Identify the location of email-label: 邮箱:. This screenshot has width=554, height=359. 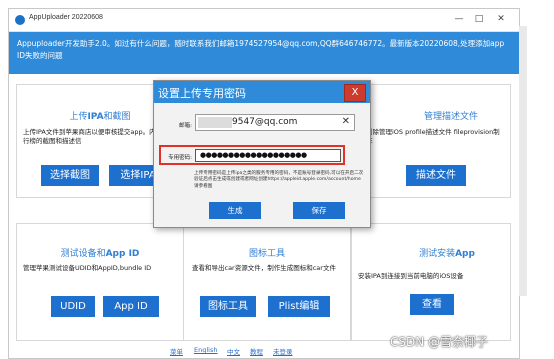
(185, 126).